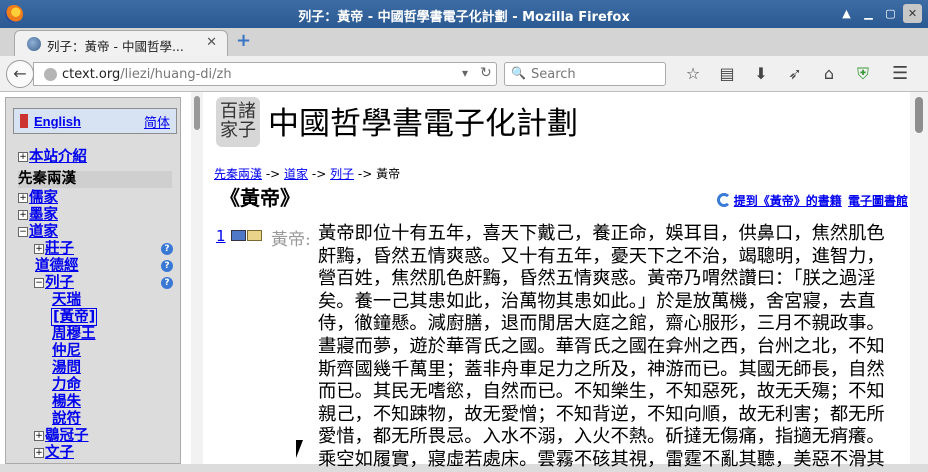  I want to click on sidebar-item-heguanzi: + 鶡冠子, so click(61, 436).